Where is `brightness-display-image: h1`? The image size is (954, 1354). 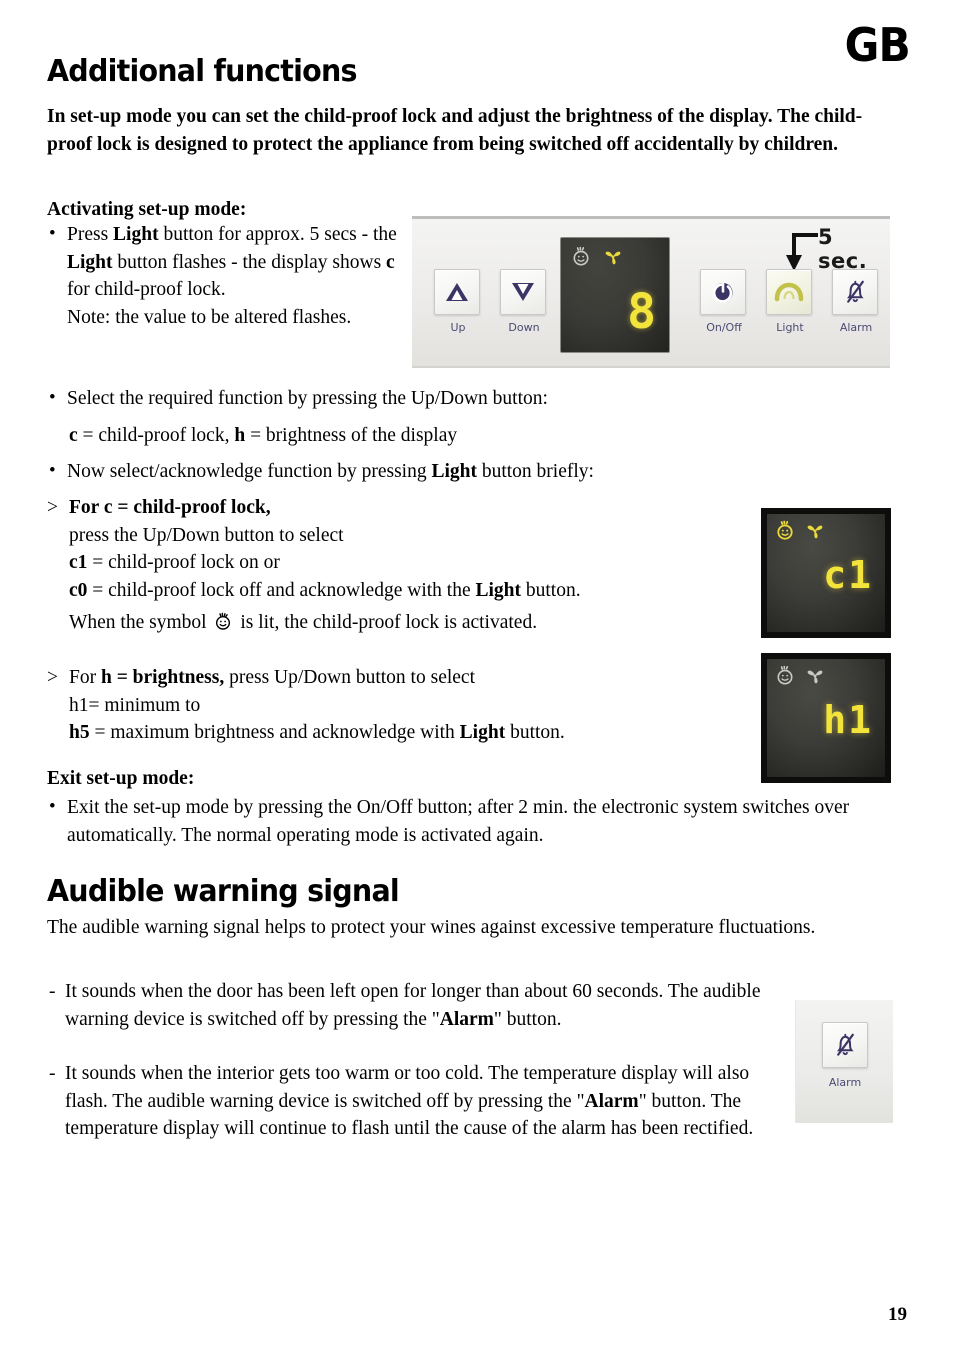 brightness-display-image: h1 is located at coordinates (826, 718).